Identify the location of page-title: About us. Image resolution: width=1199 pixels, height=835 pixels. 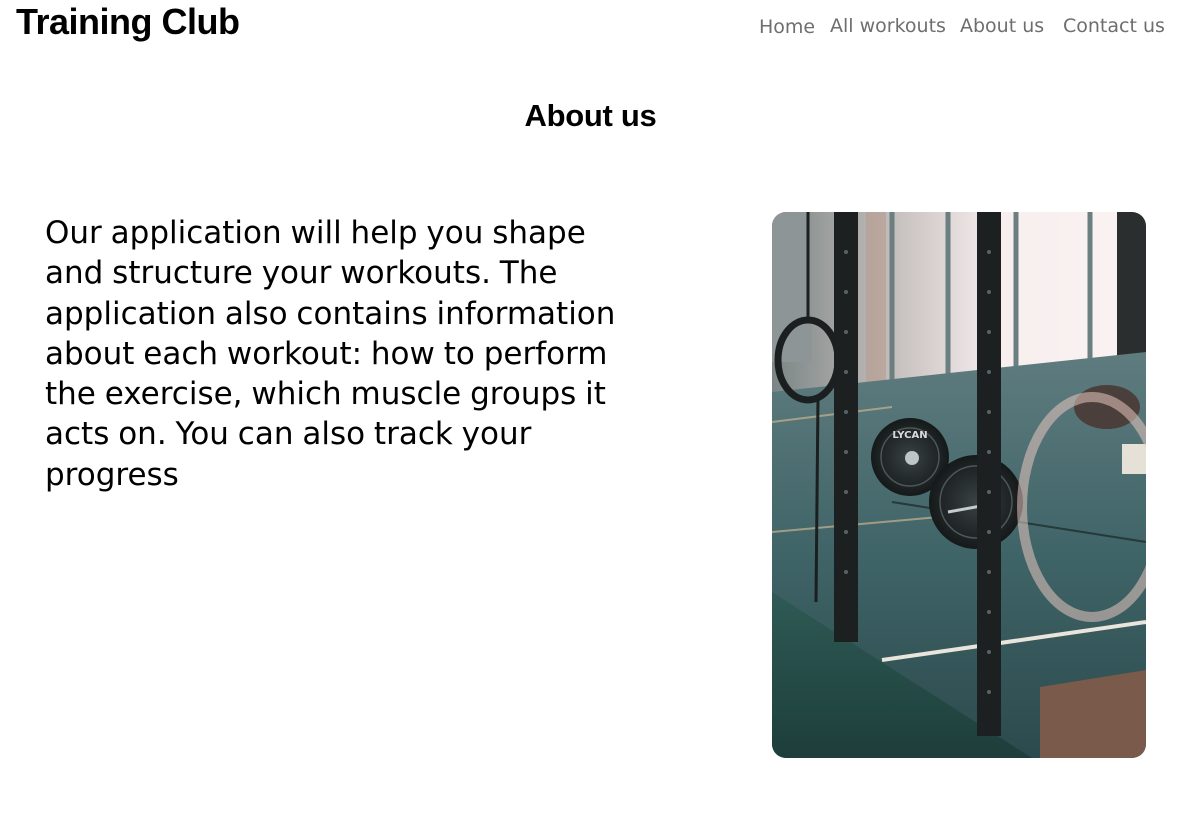
(590, 115).